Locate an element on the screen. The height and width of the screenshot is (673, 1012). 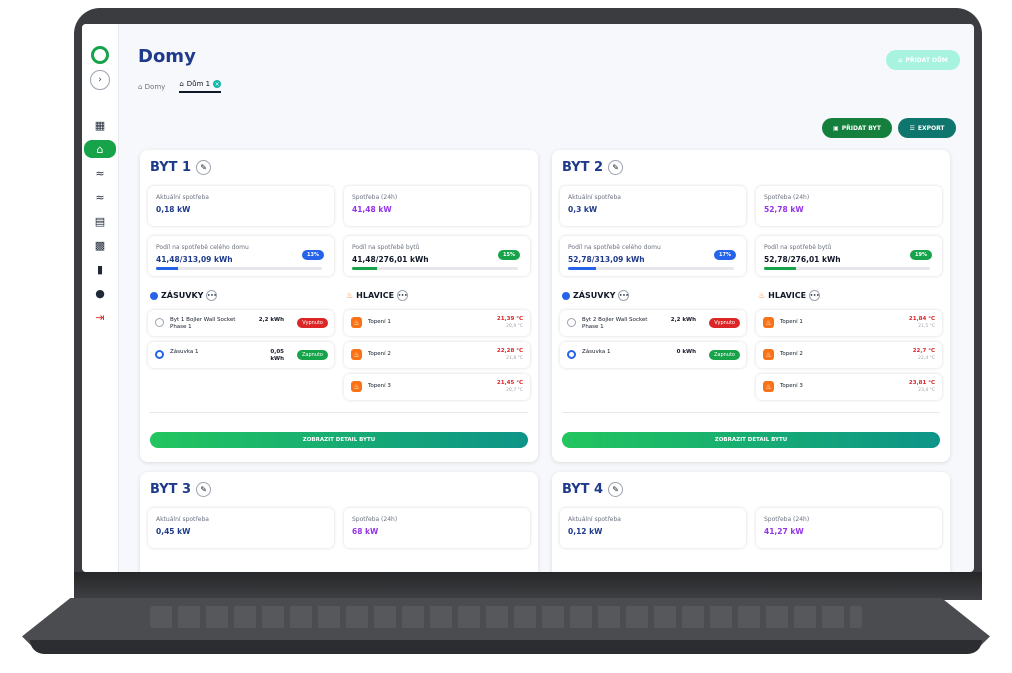
add-flat-button: ▣ PŘIDAT BYT is located at coordinates (857, 128).